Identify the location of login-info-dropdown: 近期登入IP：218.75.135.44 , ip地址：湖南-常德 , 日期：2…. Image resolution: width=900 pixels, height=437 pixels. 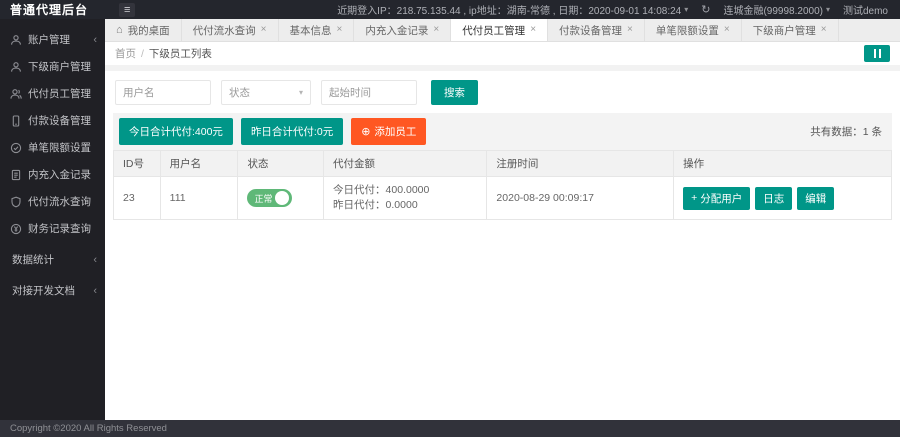
(512, 9).